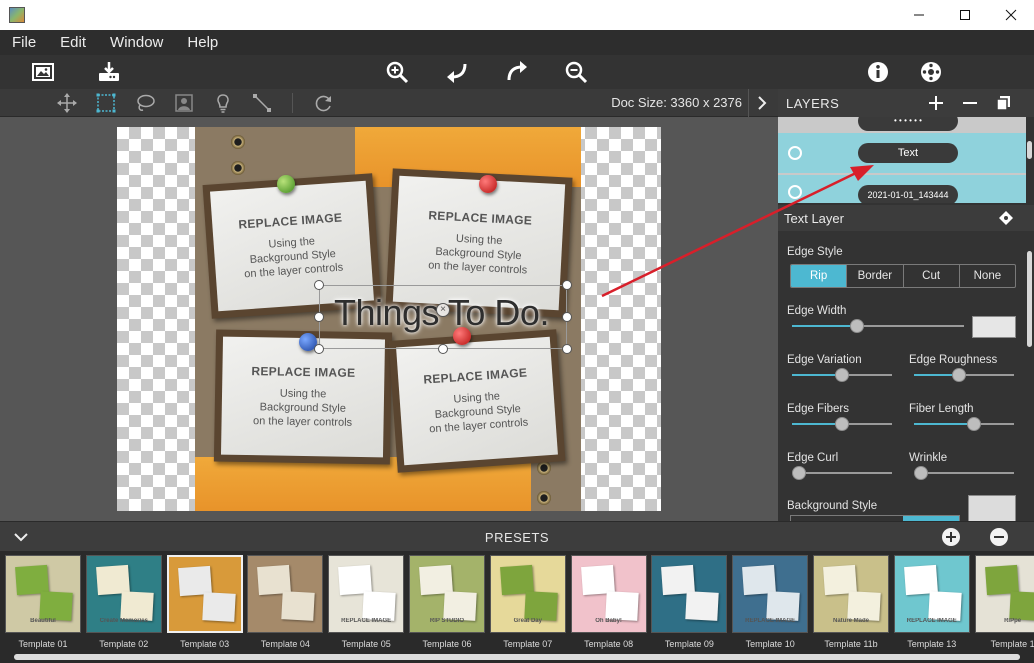 This screenshot has height=663, width=1034. What do you see at coordinates (1004, 594) in the screenshot?
I see `preset-thumbnail: RiPpe` at bounding box center [1004, 594].